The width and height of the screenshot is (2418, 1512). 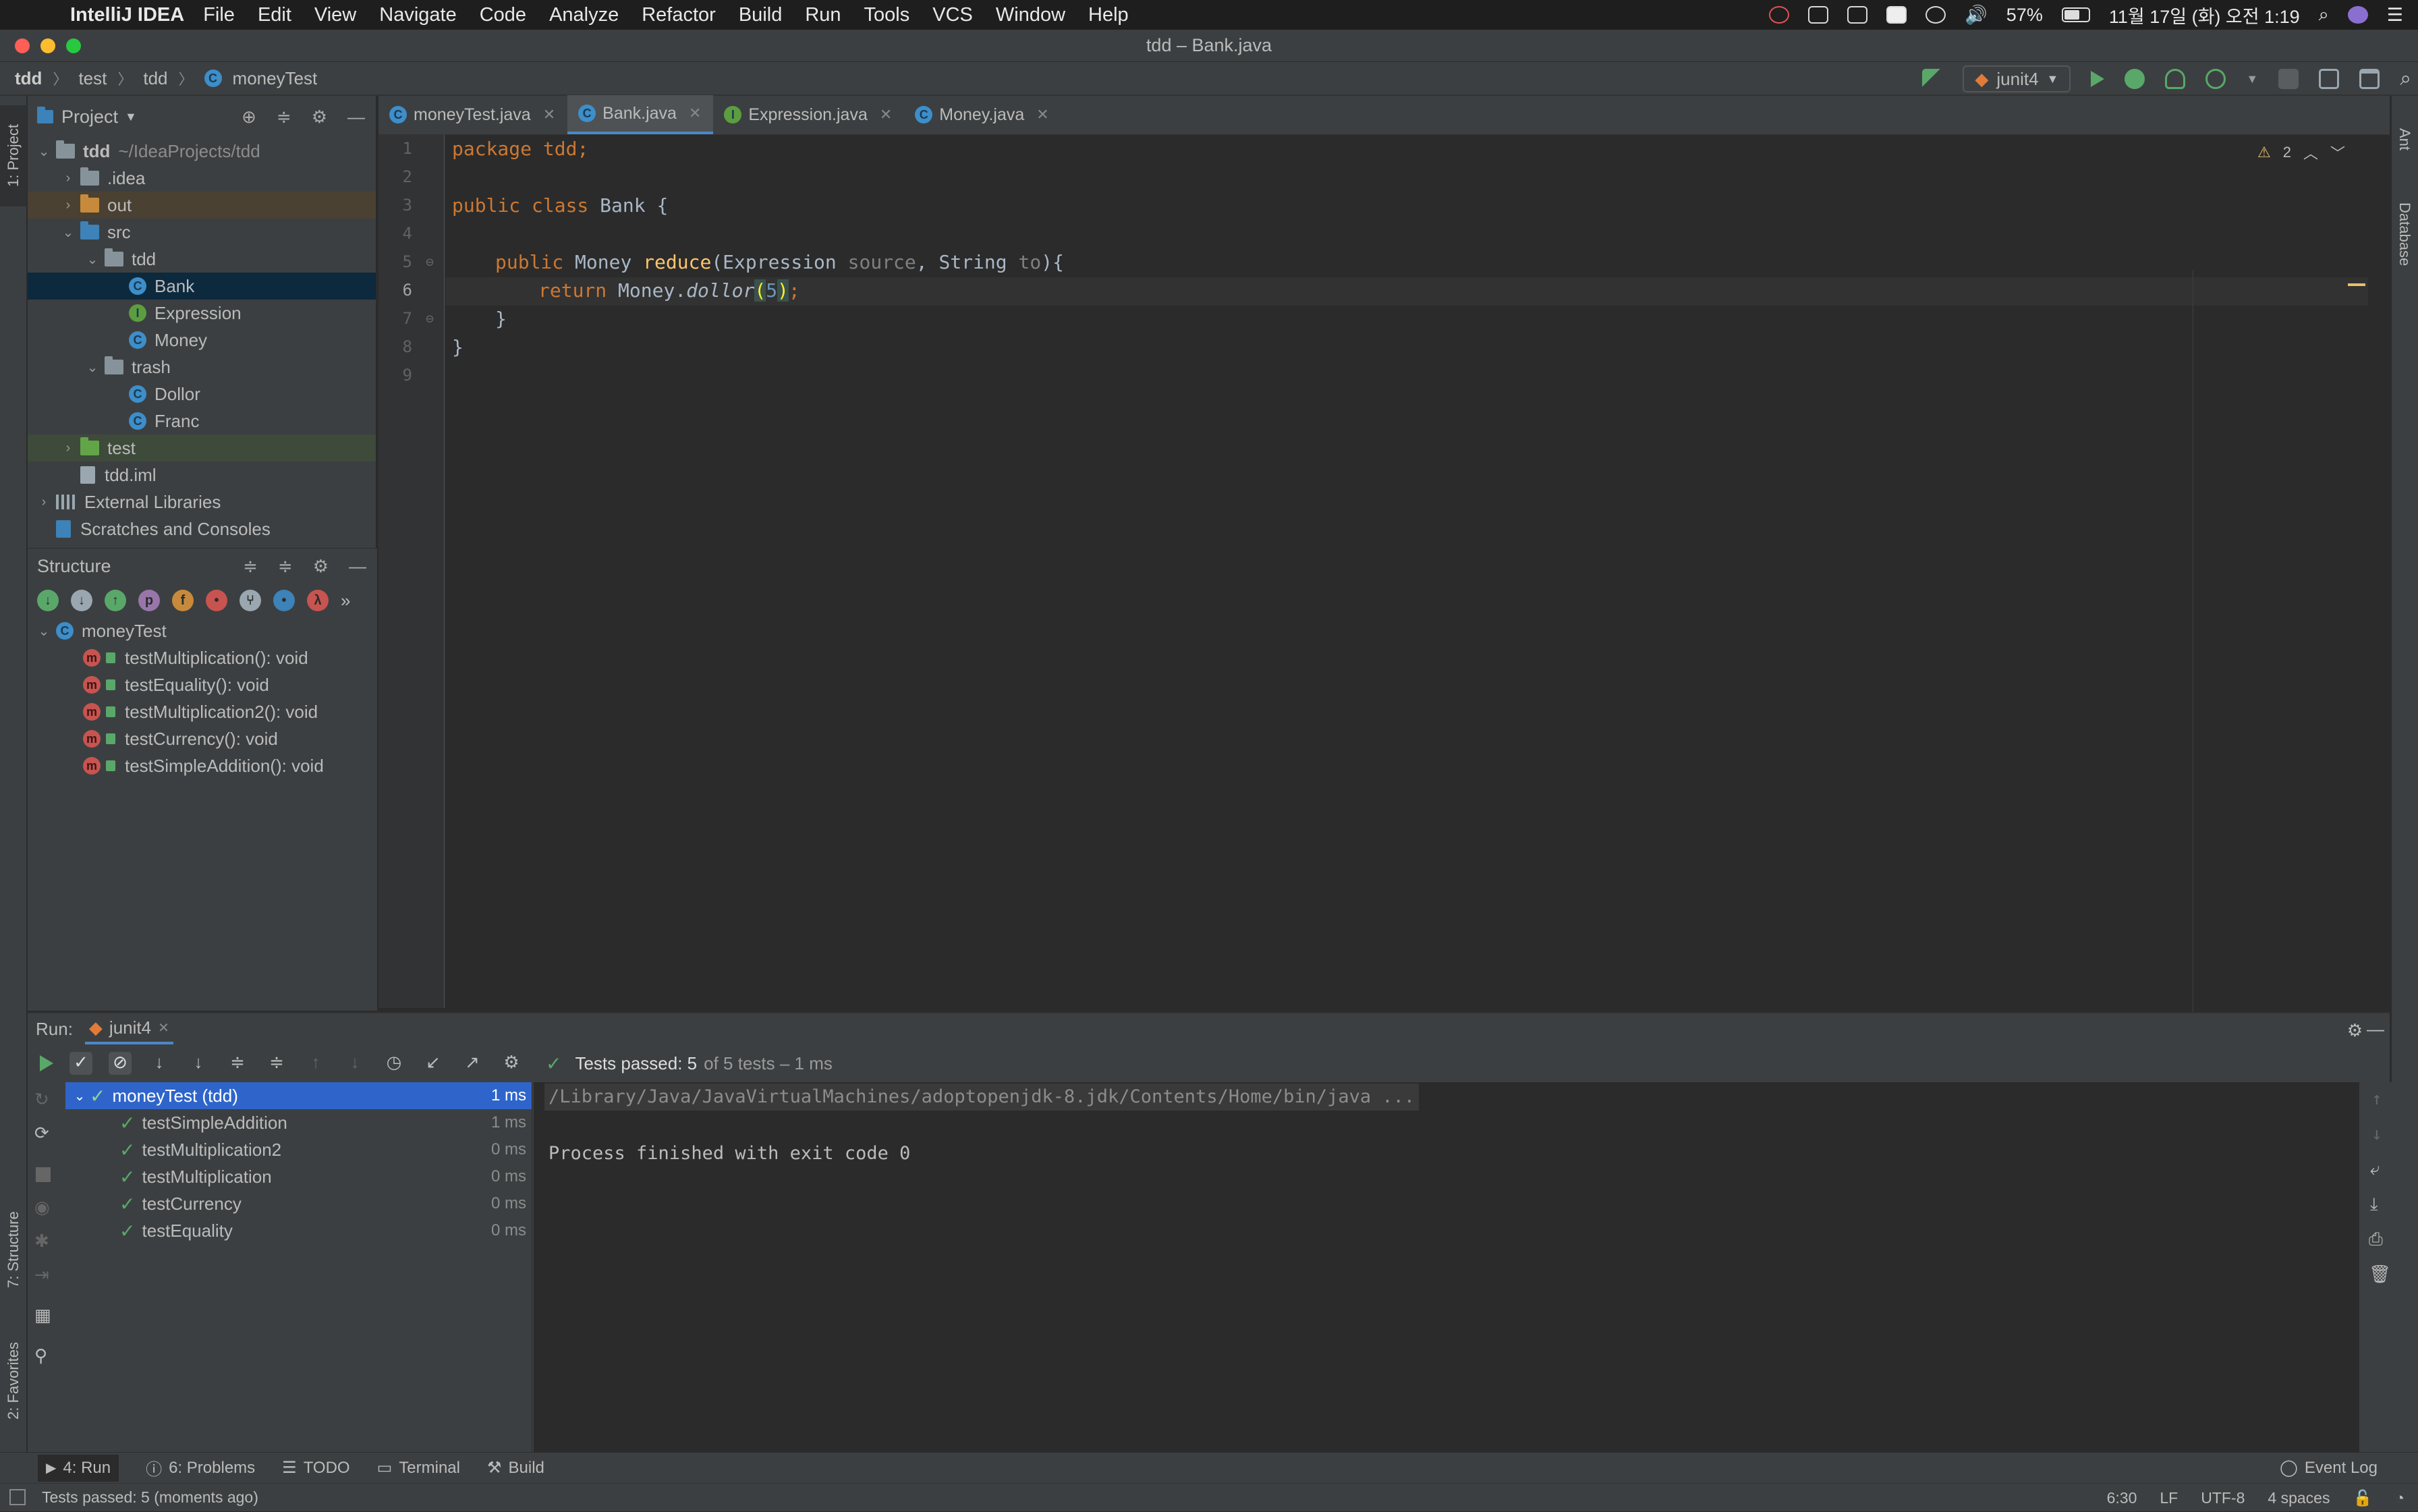 What do you see at coordinates (2215, 79) in the screenshot?
I see `profile-icon` at bounding box center [2215, 79].